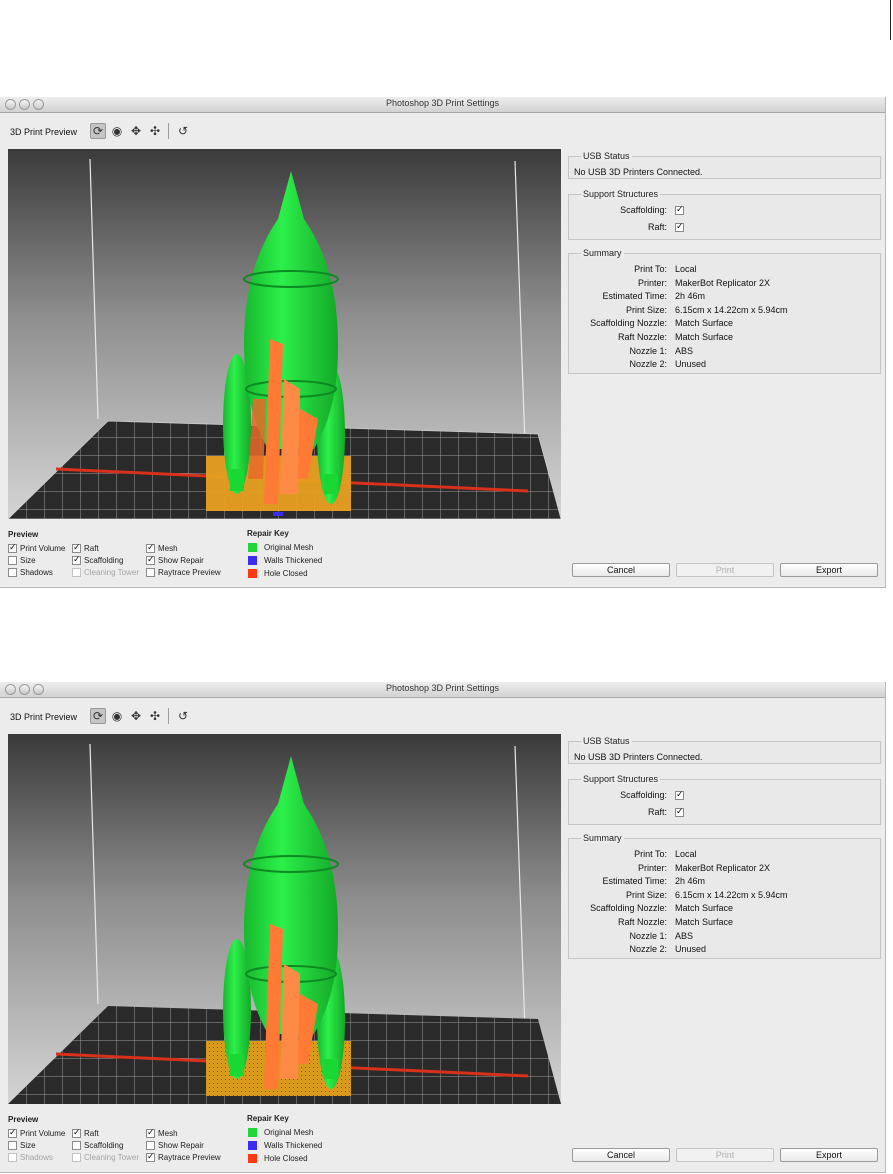 The width and height of the screenshot is (893, 1174). What do you see at coordinates (724, 214) in the screenshot?
I see `support-structures-group: Support Structures Scaffolding: Raft:` at bounding box center [724, 214].